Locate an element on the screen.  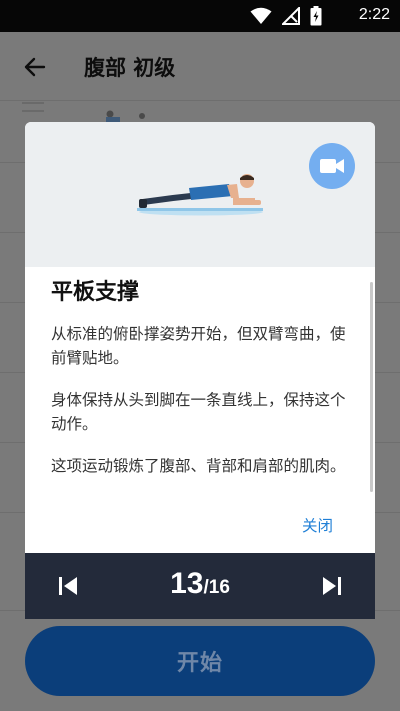
drag-handle-icon is located at coordinates (33, 107).